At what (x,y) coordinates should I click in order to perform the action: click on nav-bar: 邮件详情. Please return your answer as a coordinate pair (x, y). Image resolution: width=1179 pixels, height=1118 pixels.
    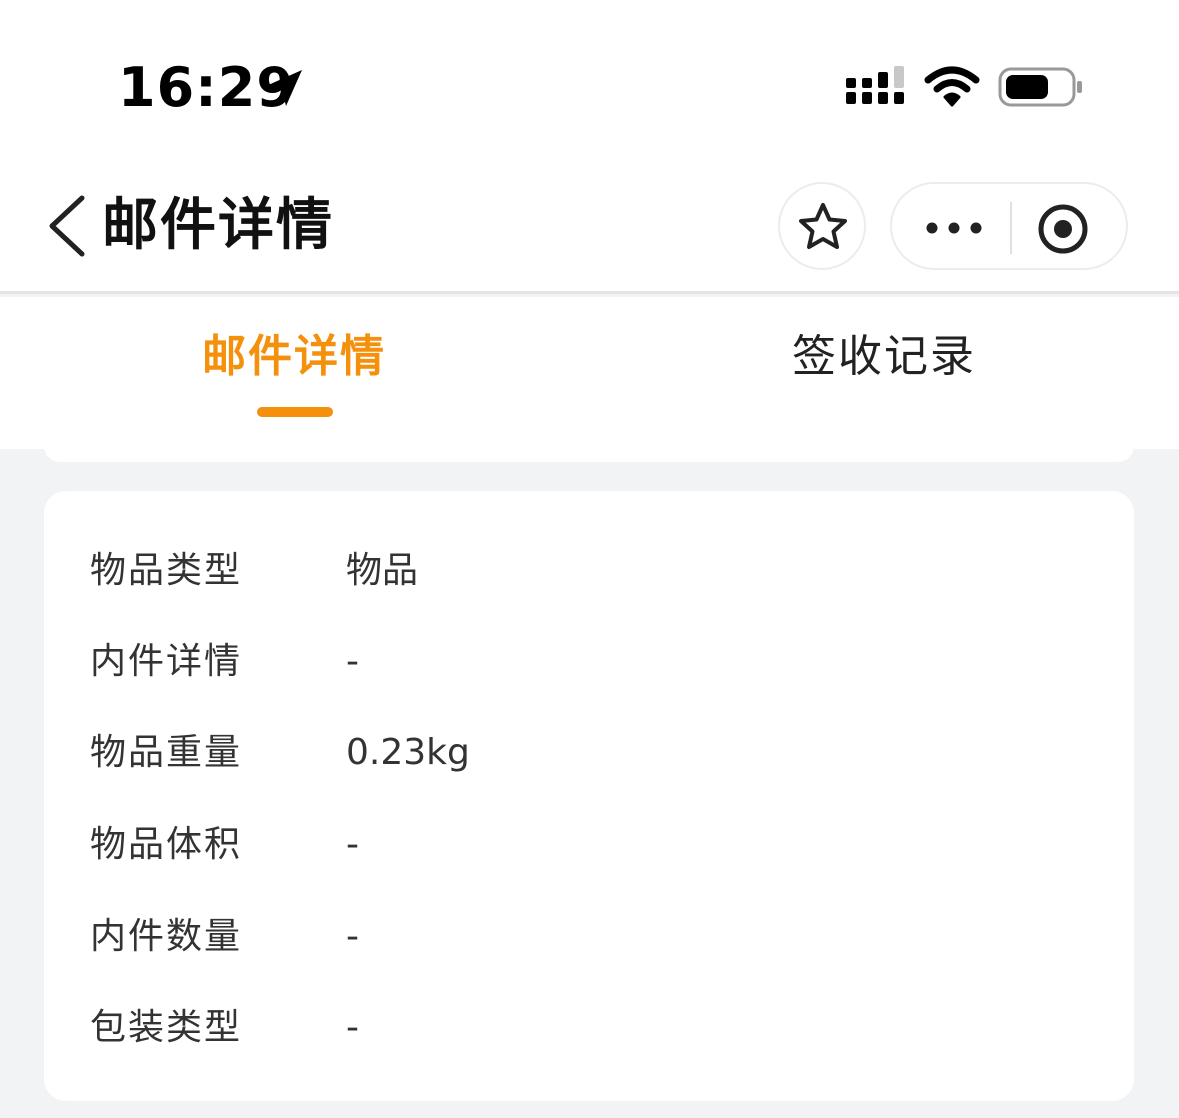
    Looking at the image, I should click on (589, 227).